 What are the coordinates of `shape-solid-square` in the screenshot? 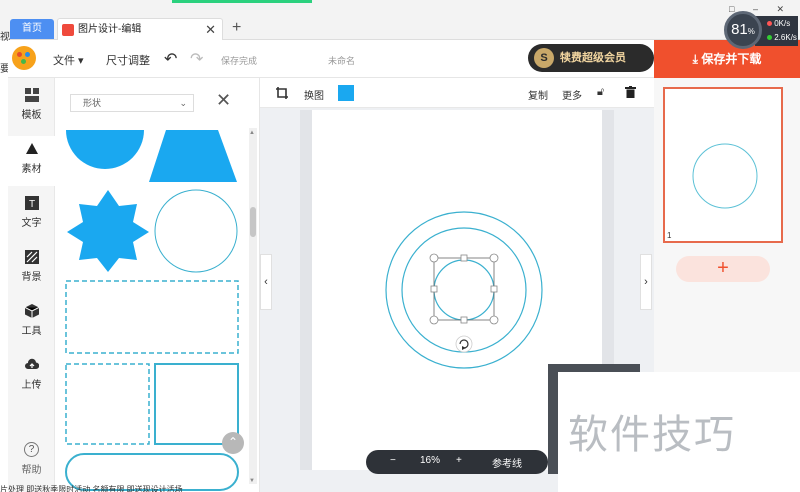 It's located at (196, 404).